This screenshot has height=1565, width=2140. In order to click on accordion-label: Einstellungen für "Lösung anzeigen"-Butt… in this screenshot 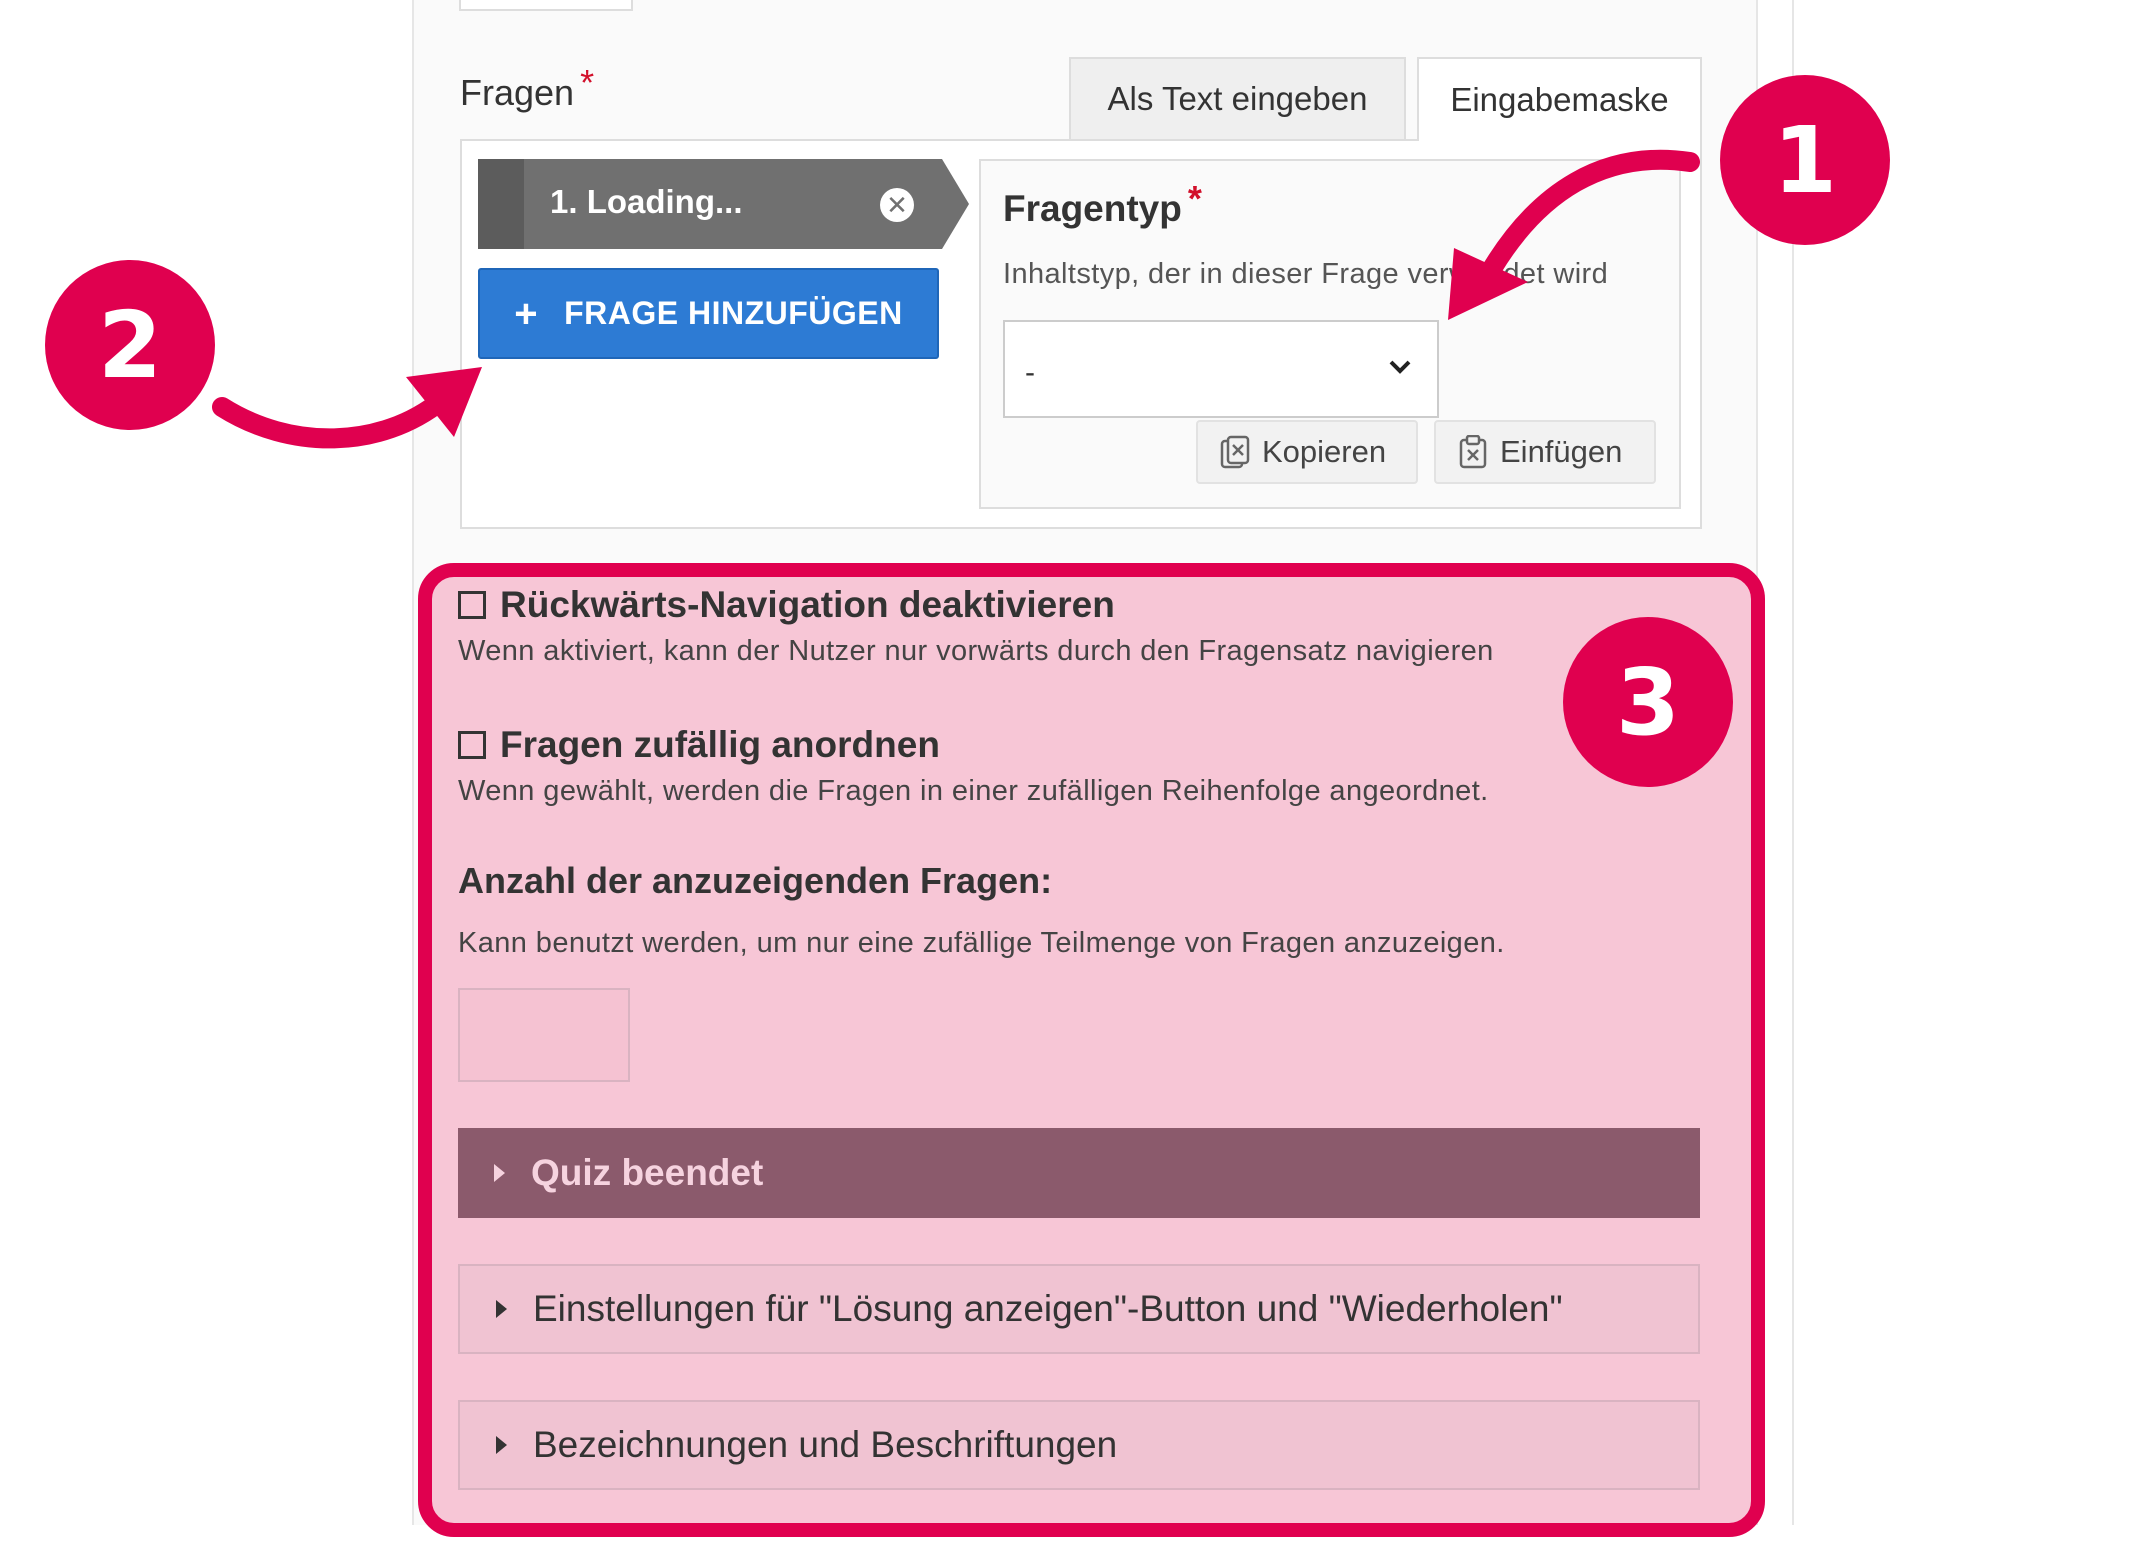, I will do `click(1048, 1308)`.